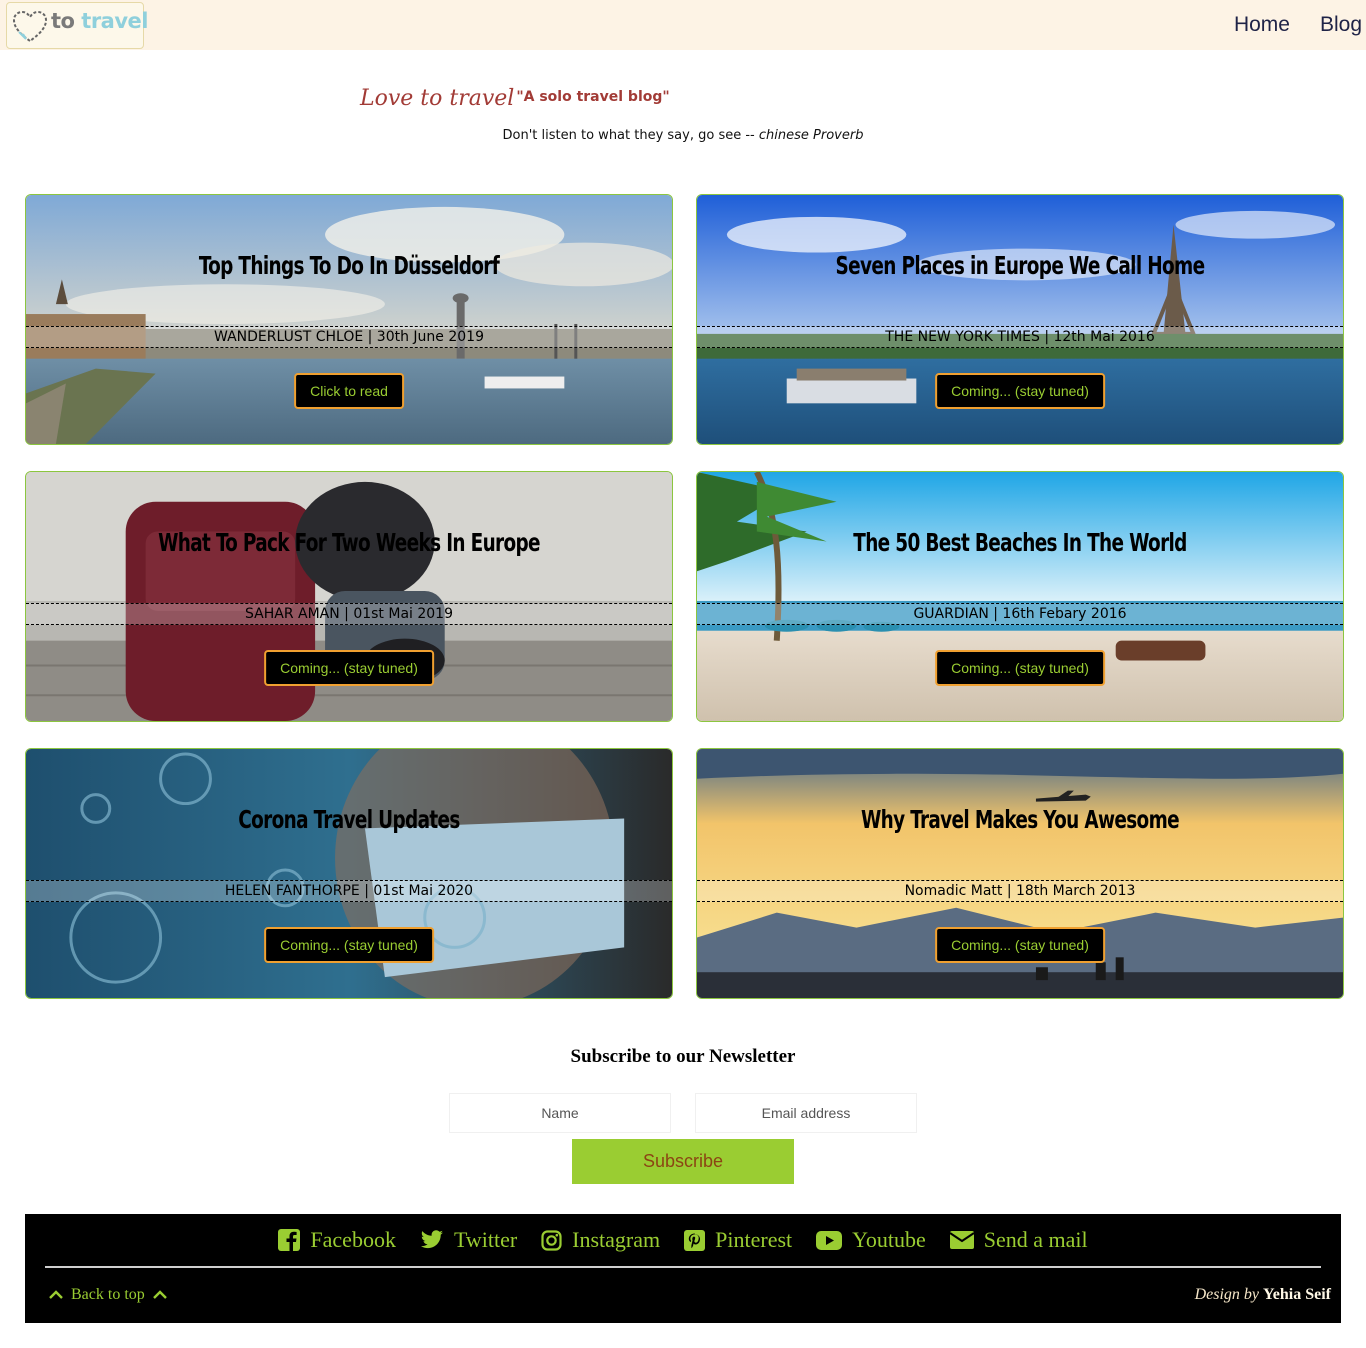 The height and width of the screenshot is (1348, 1366). I want to click on social-link-pinterest: Pinterest, so click(738, 1240).